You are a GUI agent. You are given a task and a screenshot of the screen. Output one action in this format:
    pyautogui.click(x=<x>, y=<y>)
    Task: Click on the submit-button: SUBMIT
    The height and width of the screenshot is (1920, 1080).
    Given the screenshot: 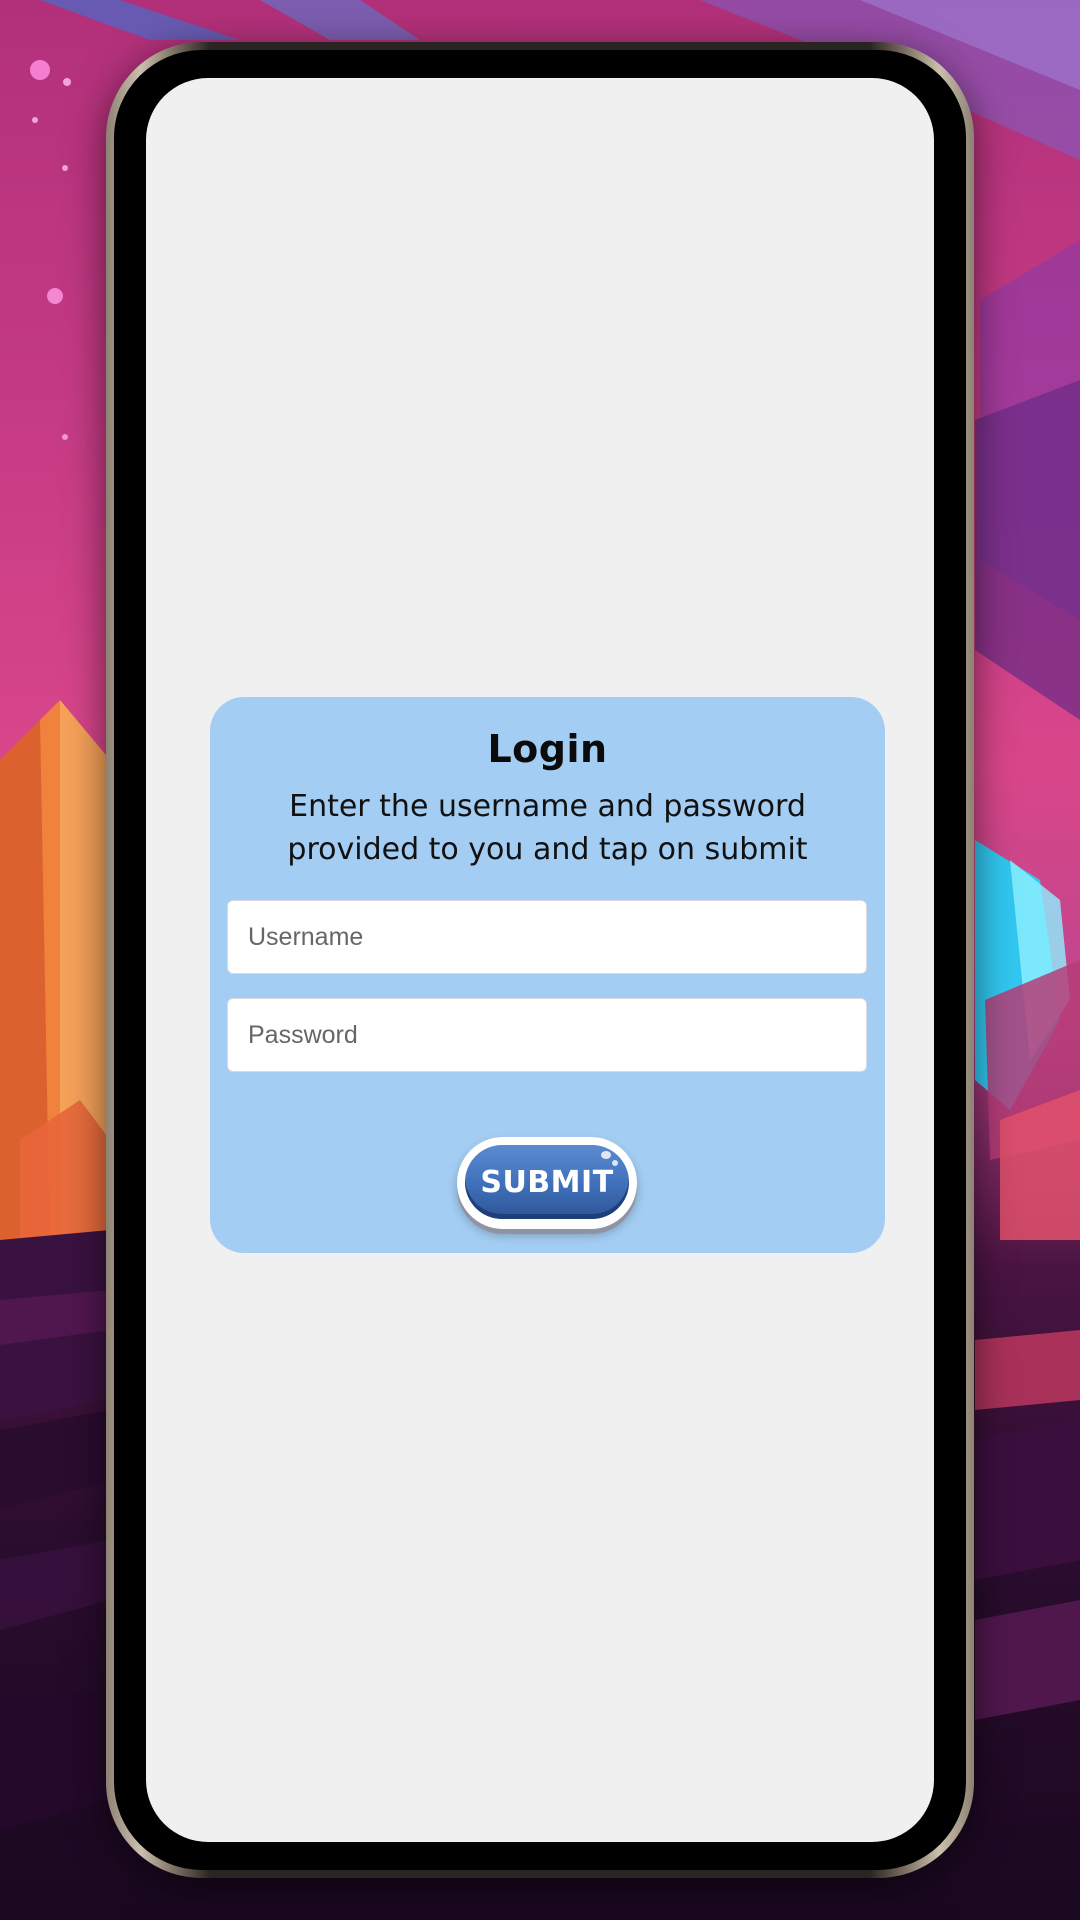 What is the action you would take?
    pyautogui.click(x=547, y=1183)
    